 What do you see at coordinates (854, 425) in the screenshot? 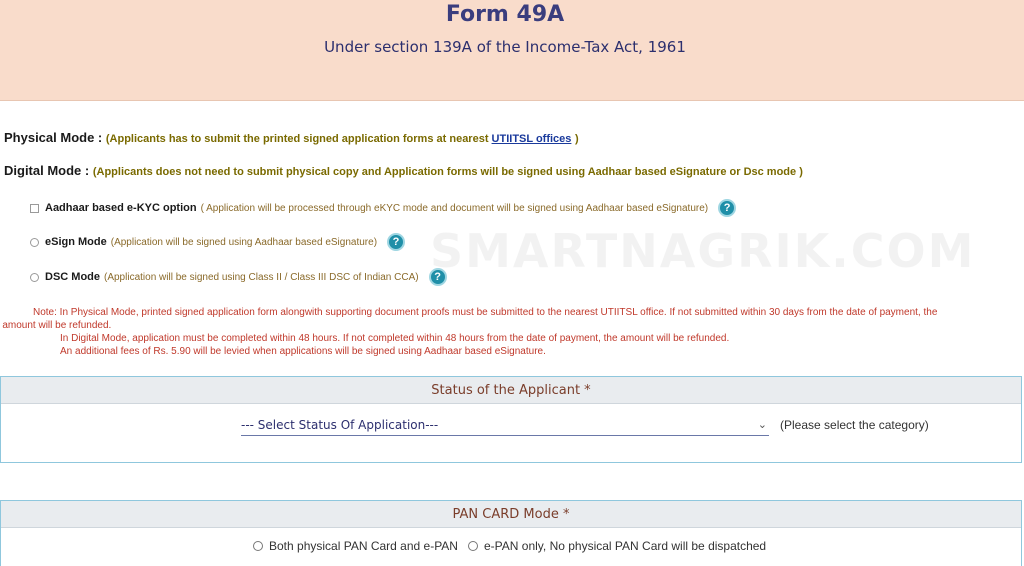
I see `status-hint: (Please select the category)` at bounding box center [854, 425].